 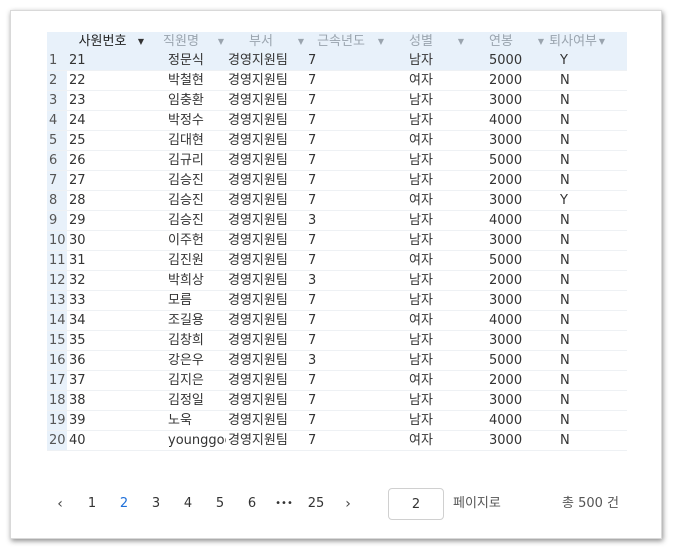 I want to click on table-row: 3 23 임충환 경영지원팀 7 남자 3000 N, so click(x=337, y=101).